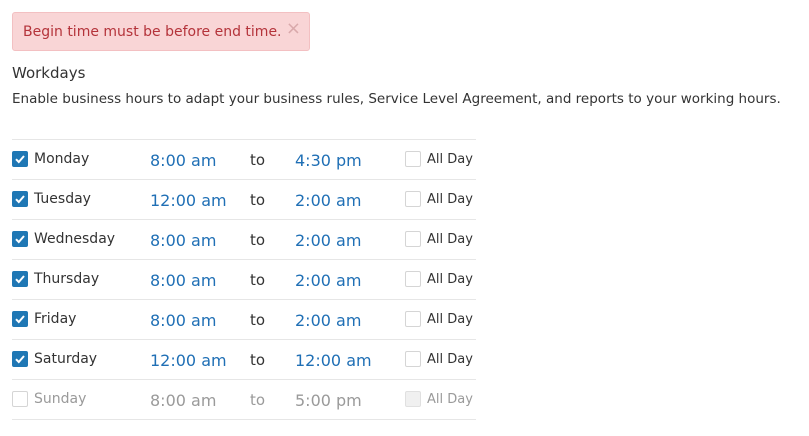 This screenshot has height=436, width=809. I want to click on day-name: Sunday, so click(60, 399).